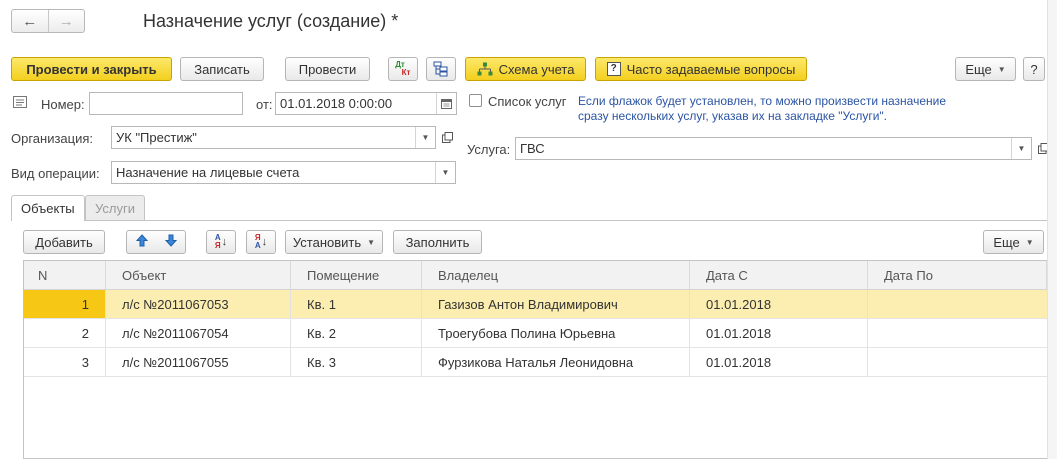 The width and height of the screenshot is (1057, 459). I want to click on column-header-n: N, so click(65, 275).